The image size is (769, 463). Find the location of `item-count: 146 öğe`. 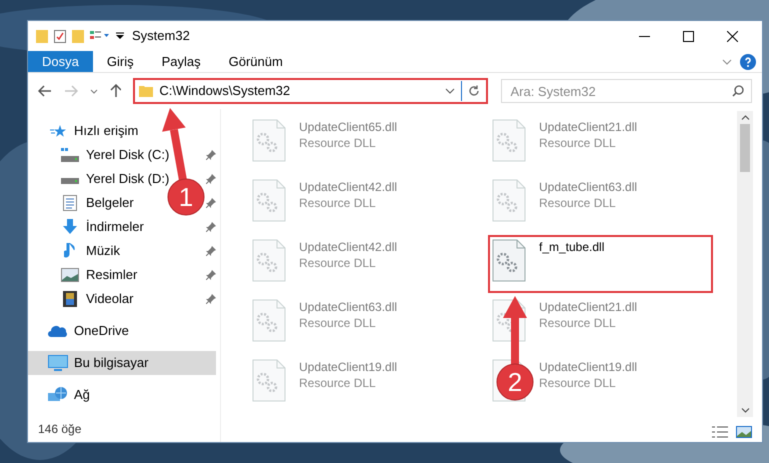

item-count: 146 öğe is located at coordinates (60, 429).